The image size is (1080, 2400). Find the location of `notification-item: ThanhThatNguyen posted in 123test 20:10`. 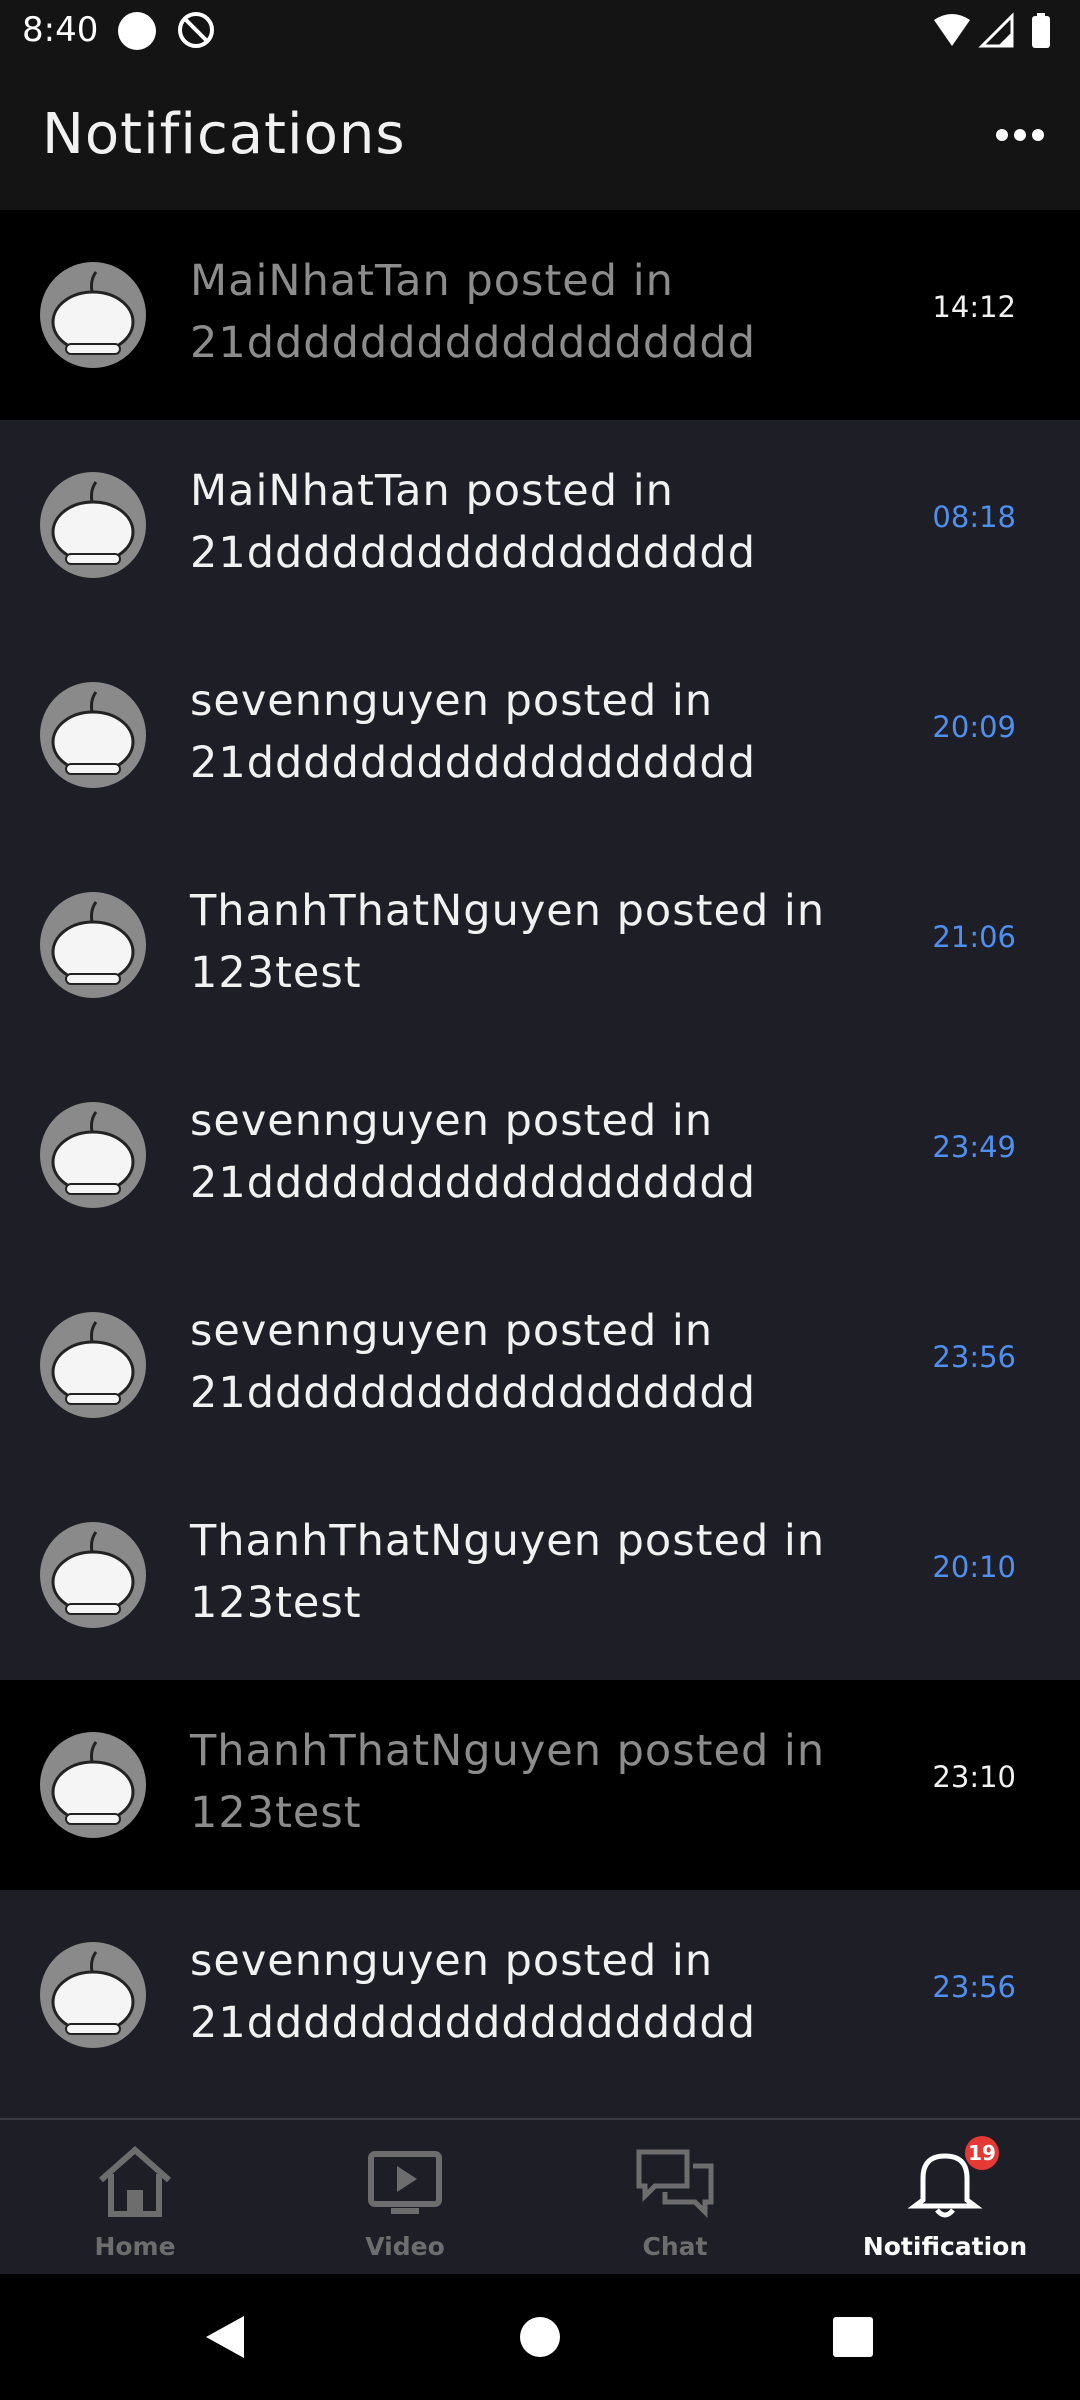

notification-item: ThanhThatNguyen posted in 123test 20:10 is located at coordinates (540, 1575).